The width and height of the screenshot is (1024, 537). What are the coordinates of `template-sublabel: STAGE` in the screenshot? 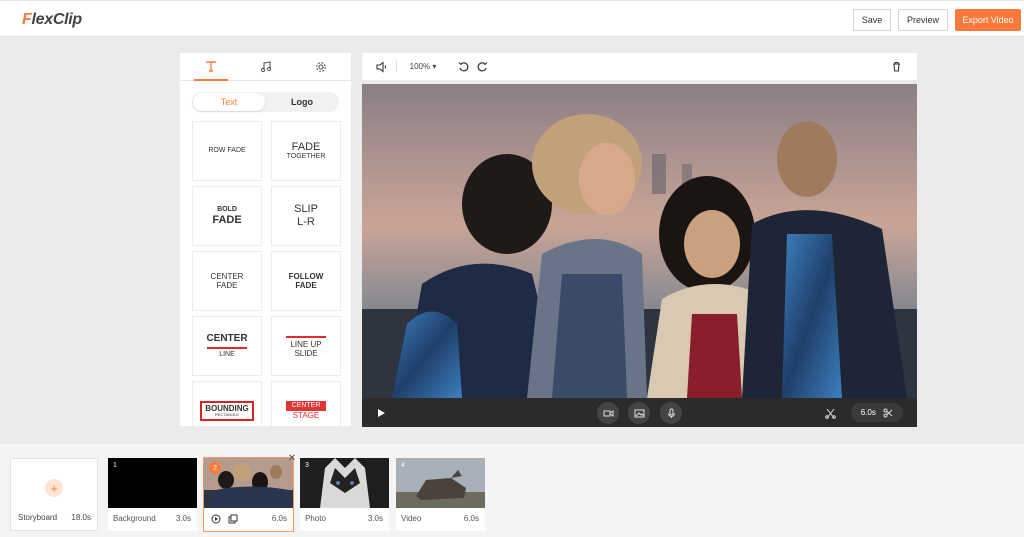 It's located at (306, 416).